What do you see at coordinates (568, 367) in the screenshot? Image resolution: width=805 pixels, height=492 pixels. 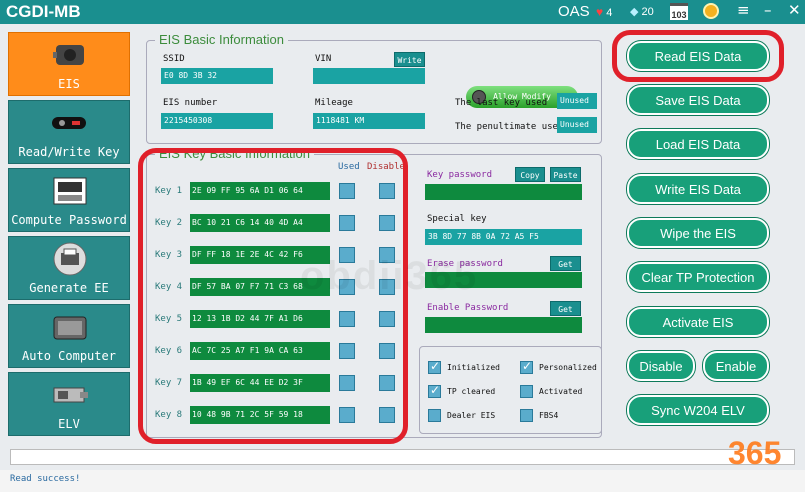 I see `personalized-label: Personalized` at bounding box center [568, 367].